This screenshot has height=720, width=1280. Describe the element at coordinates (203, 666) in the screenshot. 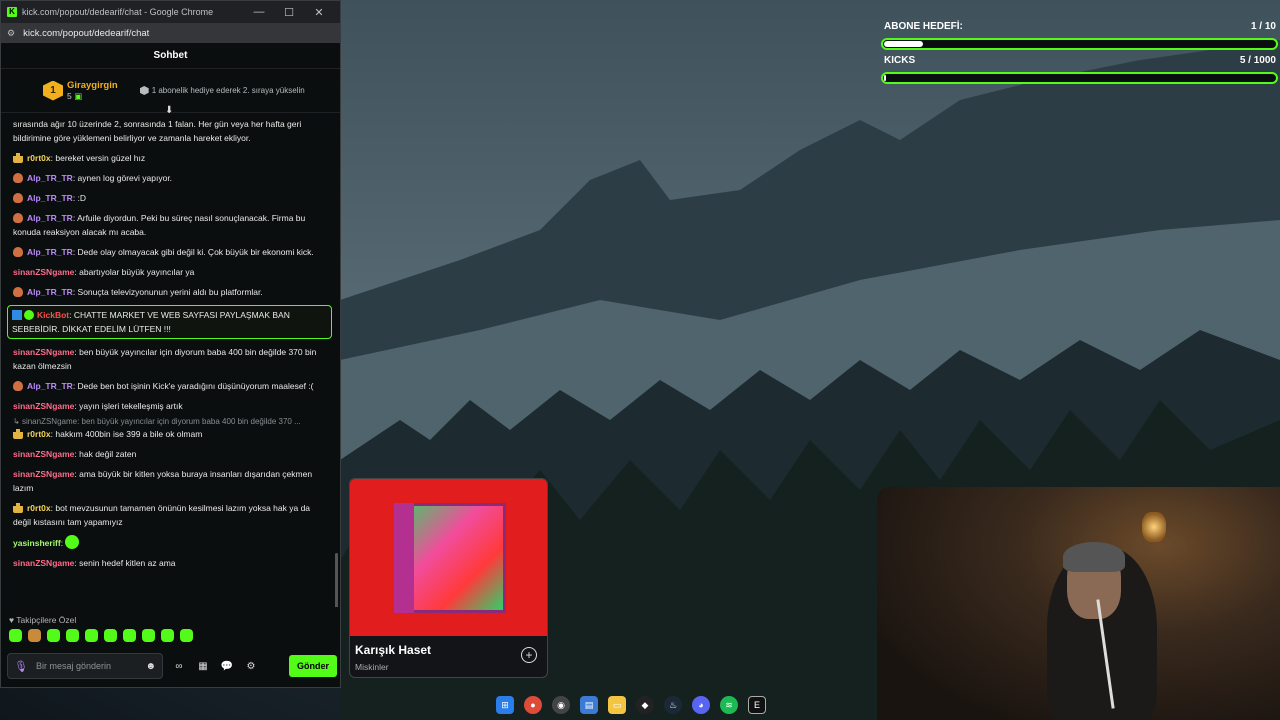

I see `store-icon: ▦` at that location.